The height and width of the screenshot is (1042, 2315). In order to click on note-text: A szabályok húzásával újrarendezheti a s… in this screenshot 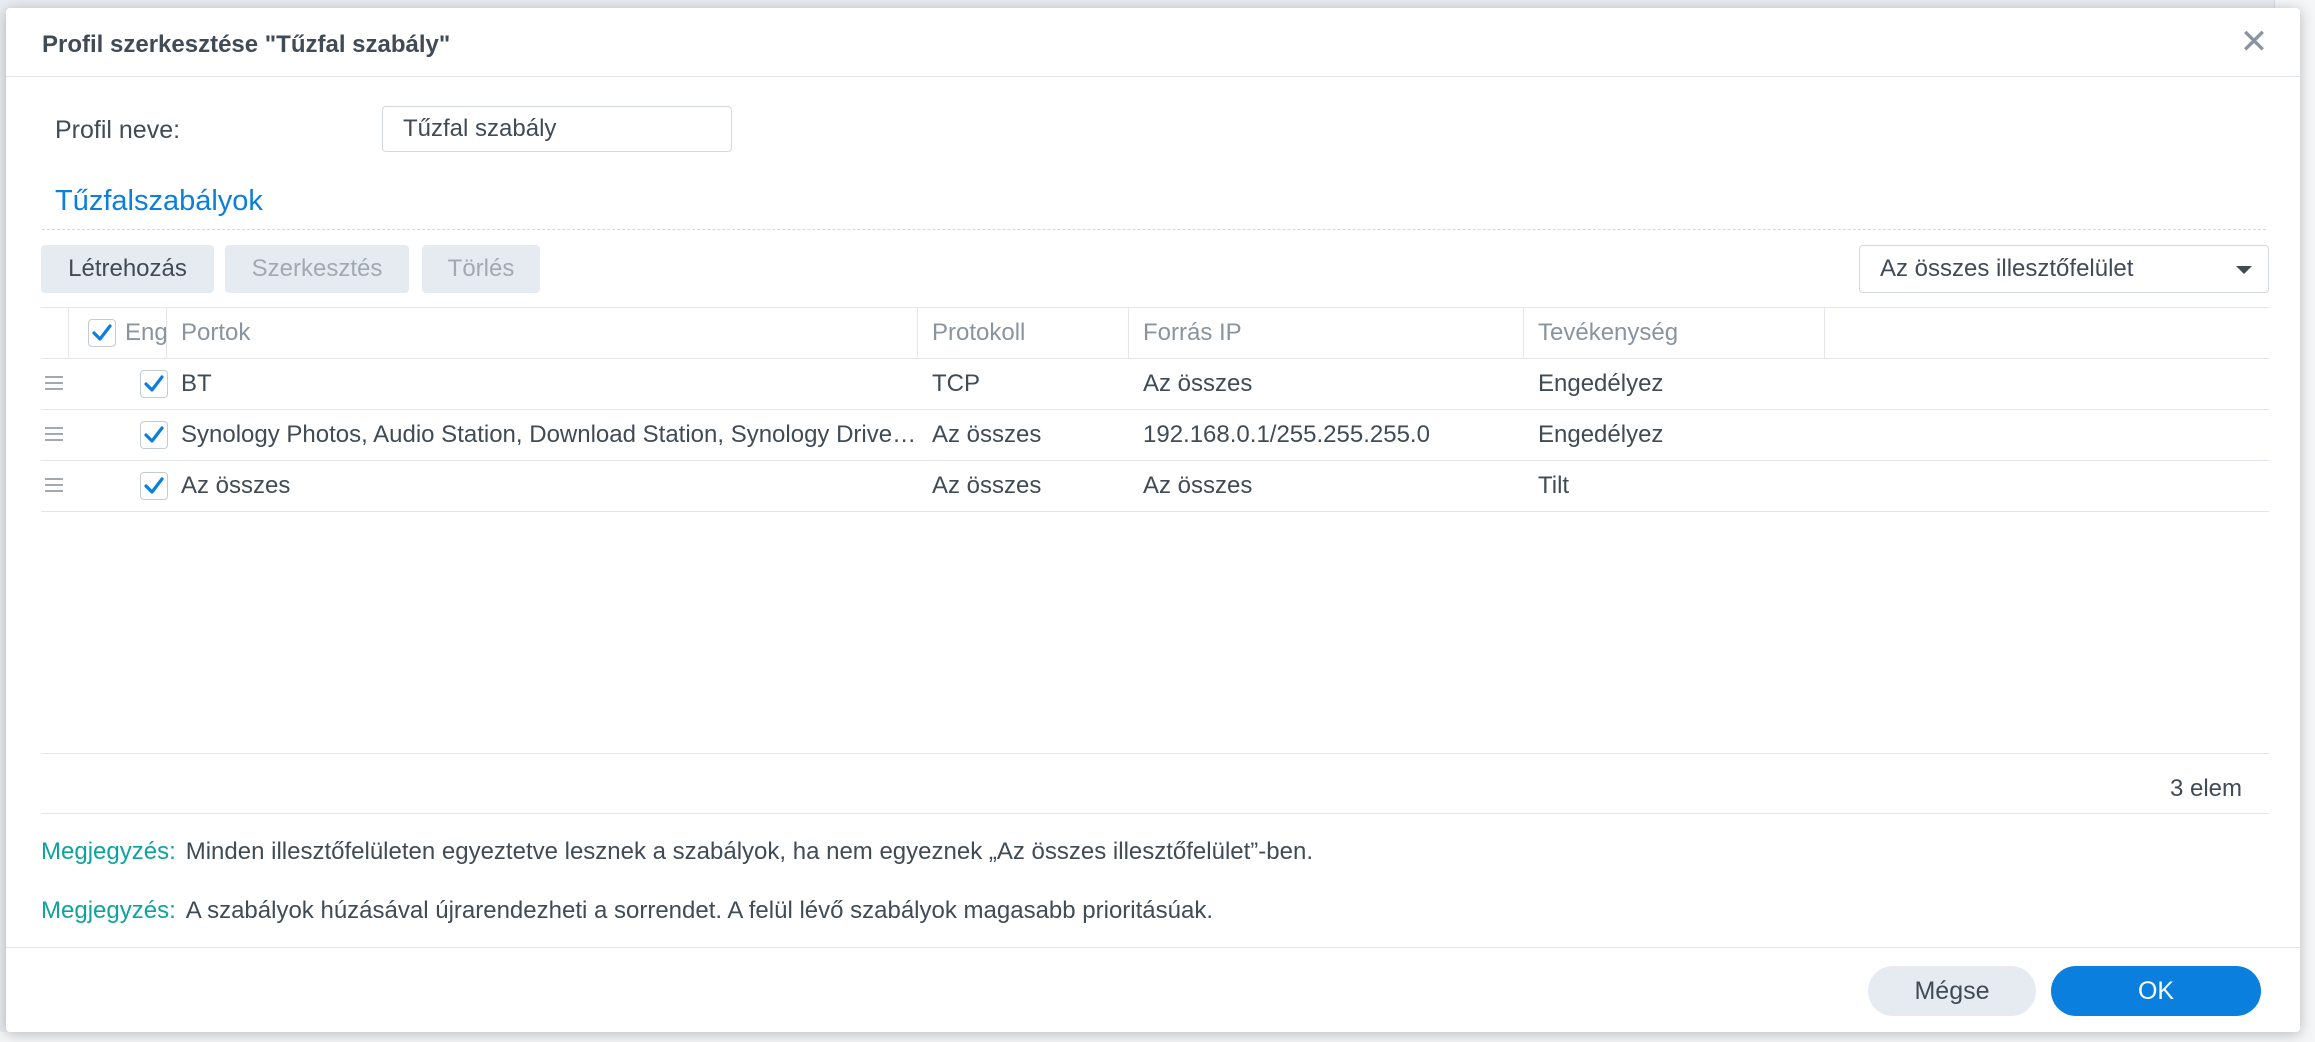, I will do `click(699, 910)`.